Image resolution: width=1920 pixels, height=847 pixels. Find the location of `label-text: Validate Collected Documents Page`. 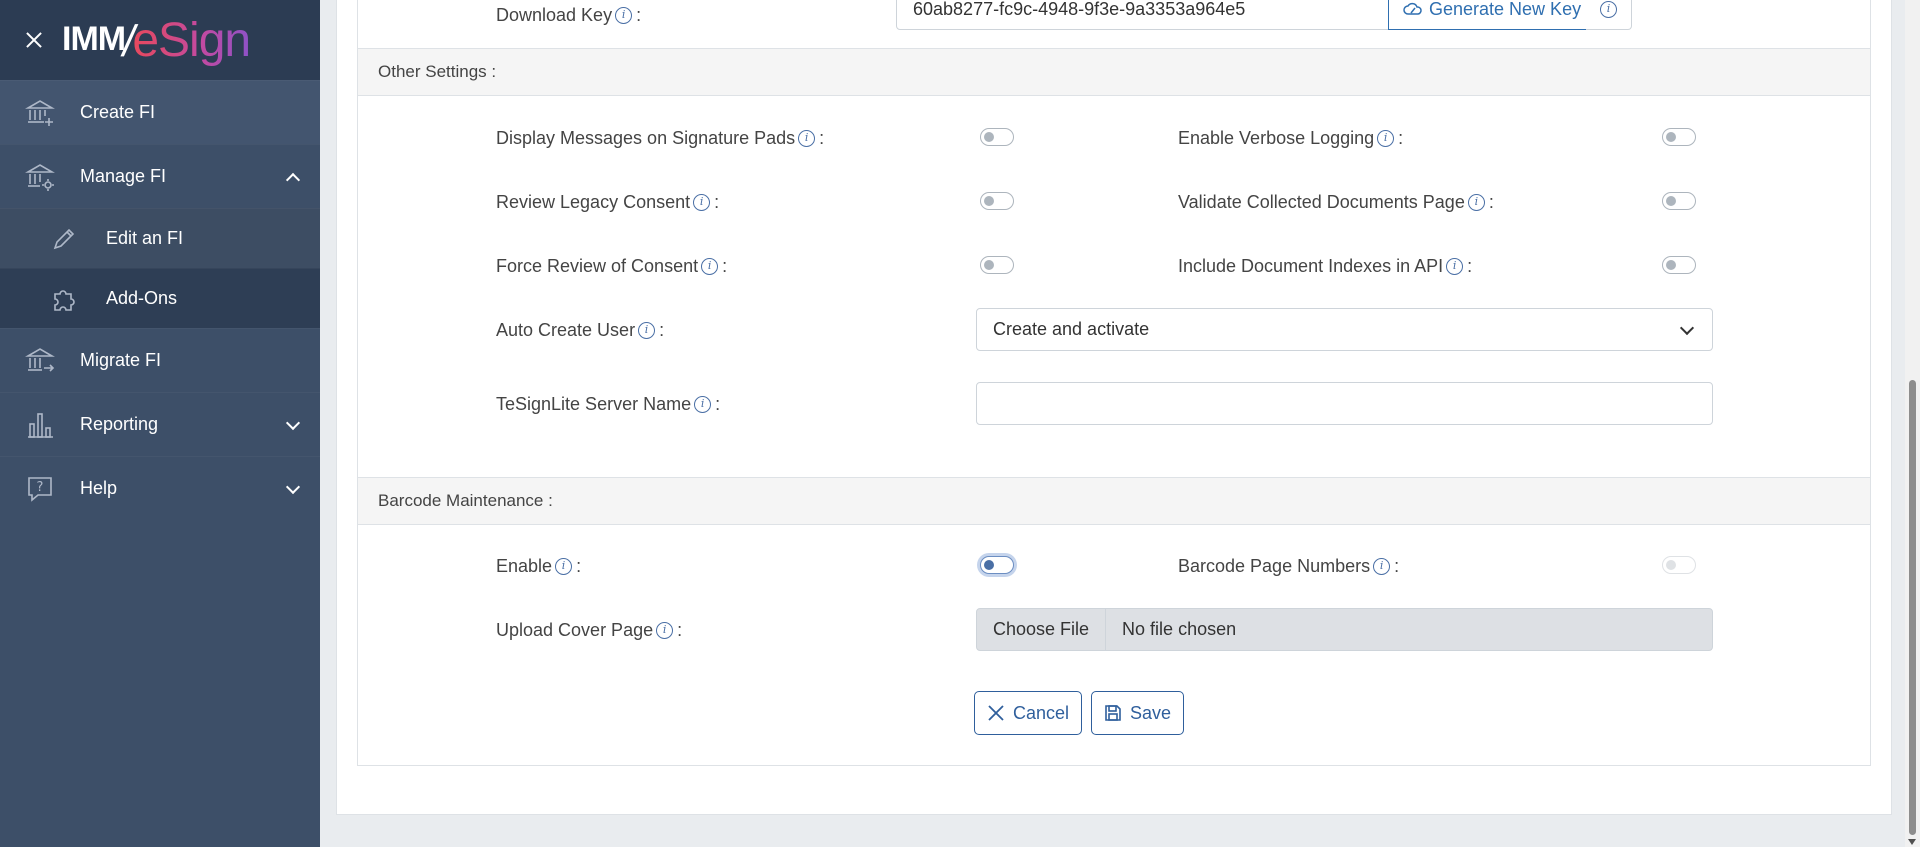

label-text: Validate Collected Documents Page is located at coordinates (1321, 202).